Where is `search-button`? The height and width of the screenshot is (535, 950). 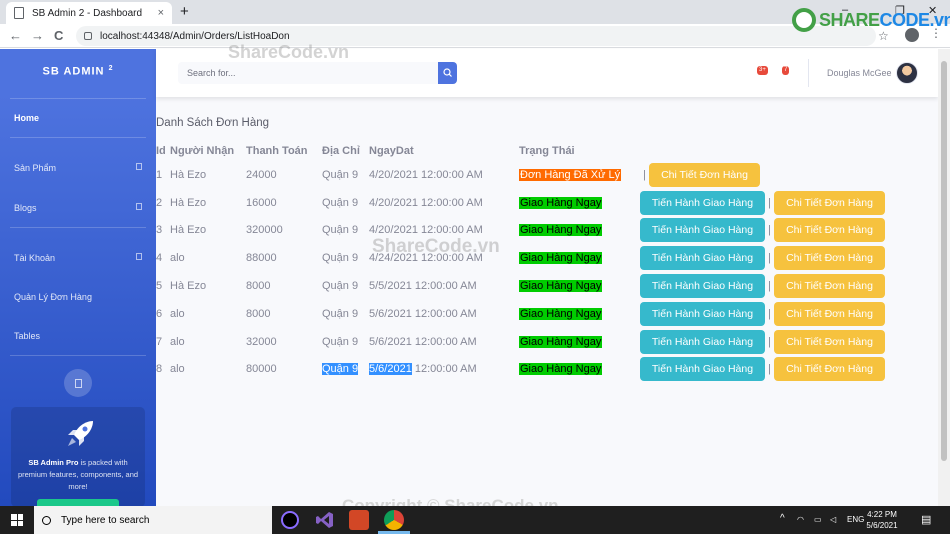 search-button is located at coordinates (447, 73).